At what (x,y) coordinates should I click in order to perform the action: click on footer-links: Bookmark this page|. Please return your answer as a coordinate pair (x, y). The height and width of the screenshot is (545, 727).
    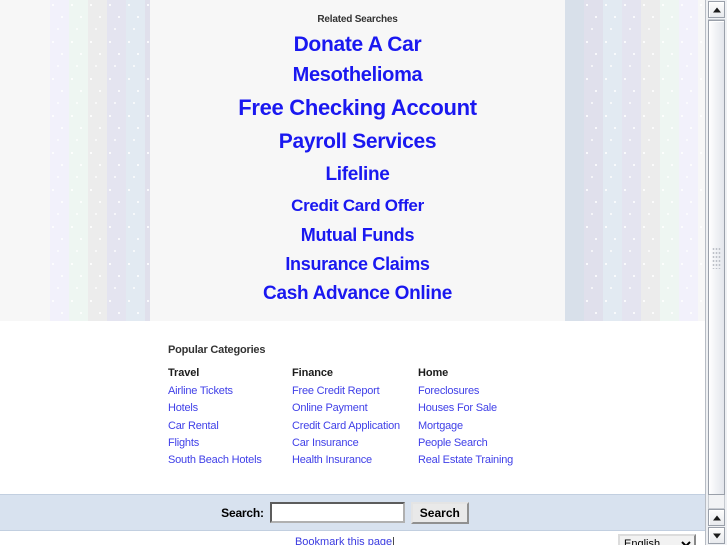
    Looking at the image, I should click on (345, 538).